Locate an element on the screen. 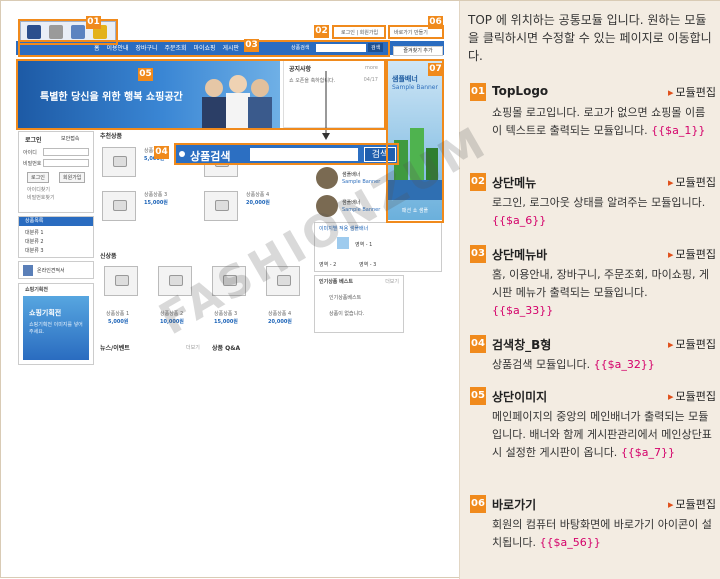  login-button: 로그인 is located at coordinates (38, 177).